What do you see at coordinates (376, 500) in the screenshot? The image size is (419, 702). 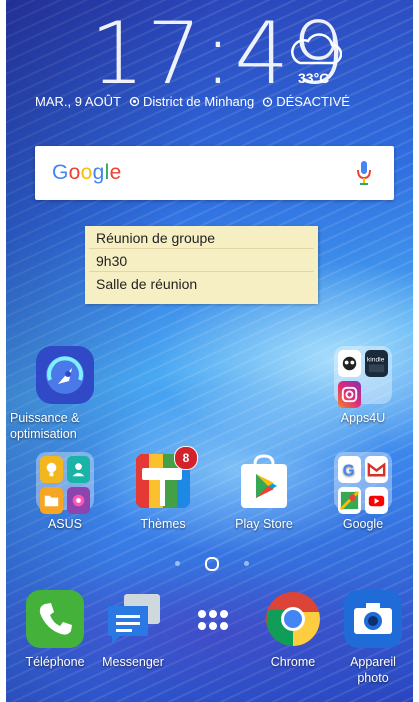 I see `youtube-icon` at bounding box center [376, 500].